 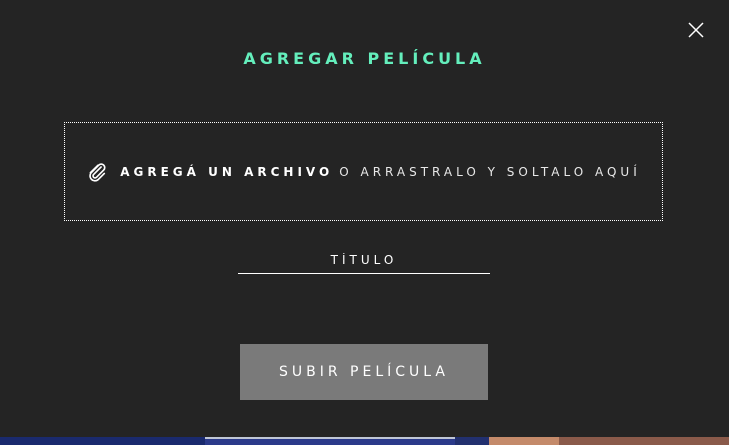 I want to click on modal-title: AGREGAR PELÍCULA, so click(x=364, y=58).